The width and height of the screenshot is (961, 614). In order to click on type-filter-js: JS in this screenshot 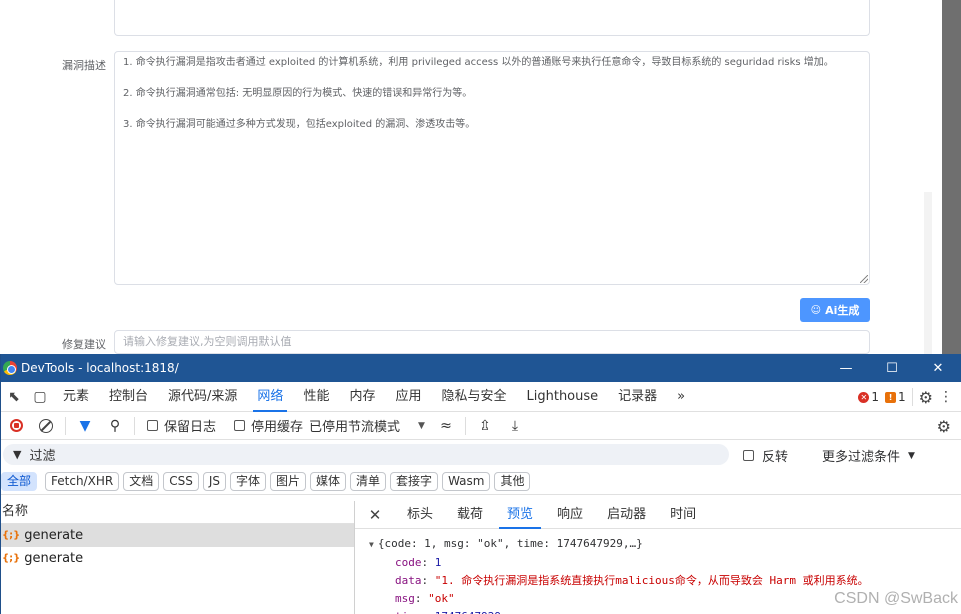, I will do `click(214, 481)`.